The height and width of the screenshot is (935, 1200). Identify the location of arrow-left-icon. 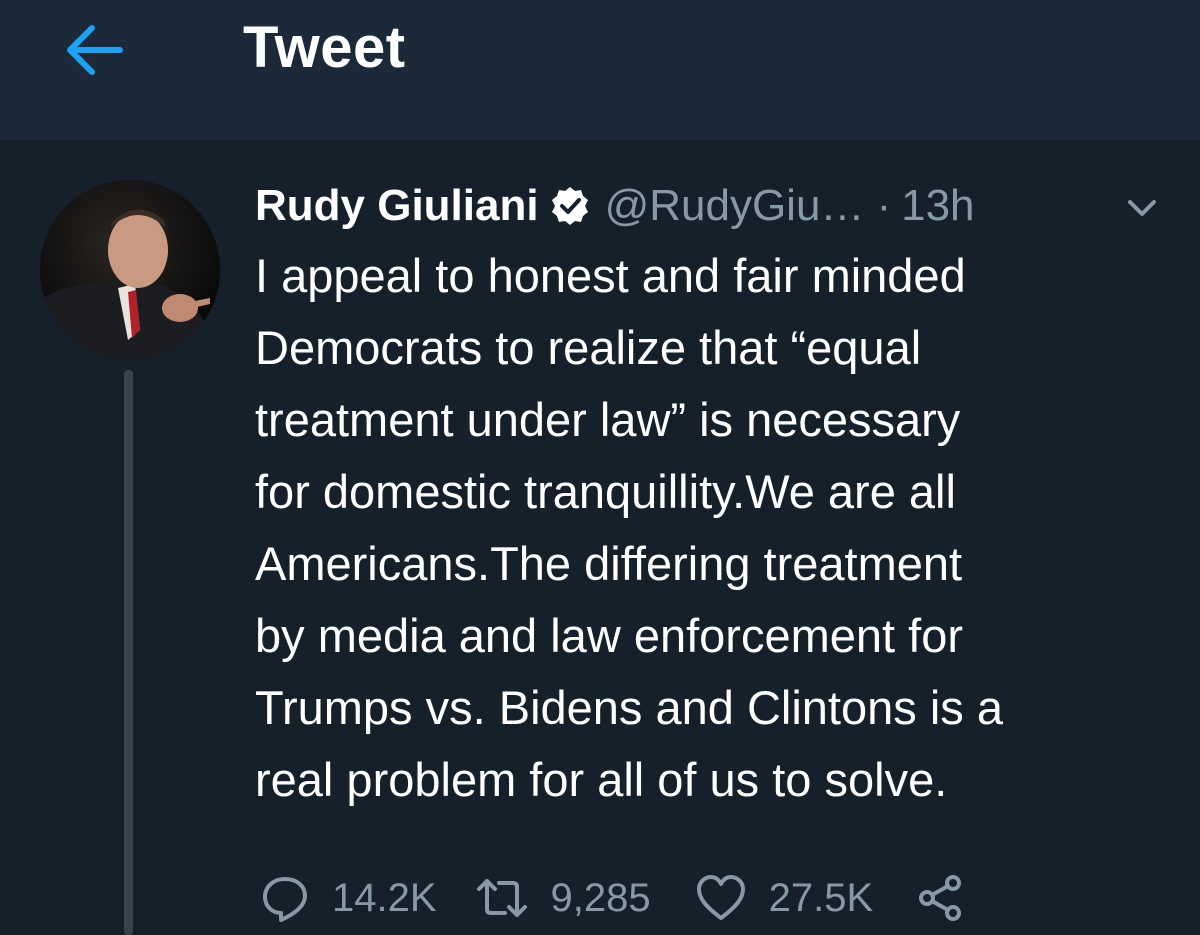
(94, 50).